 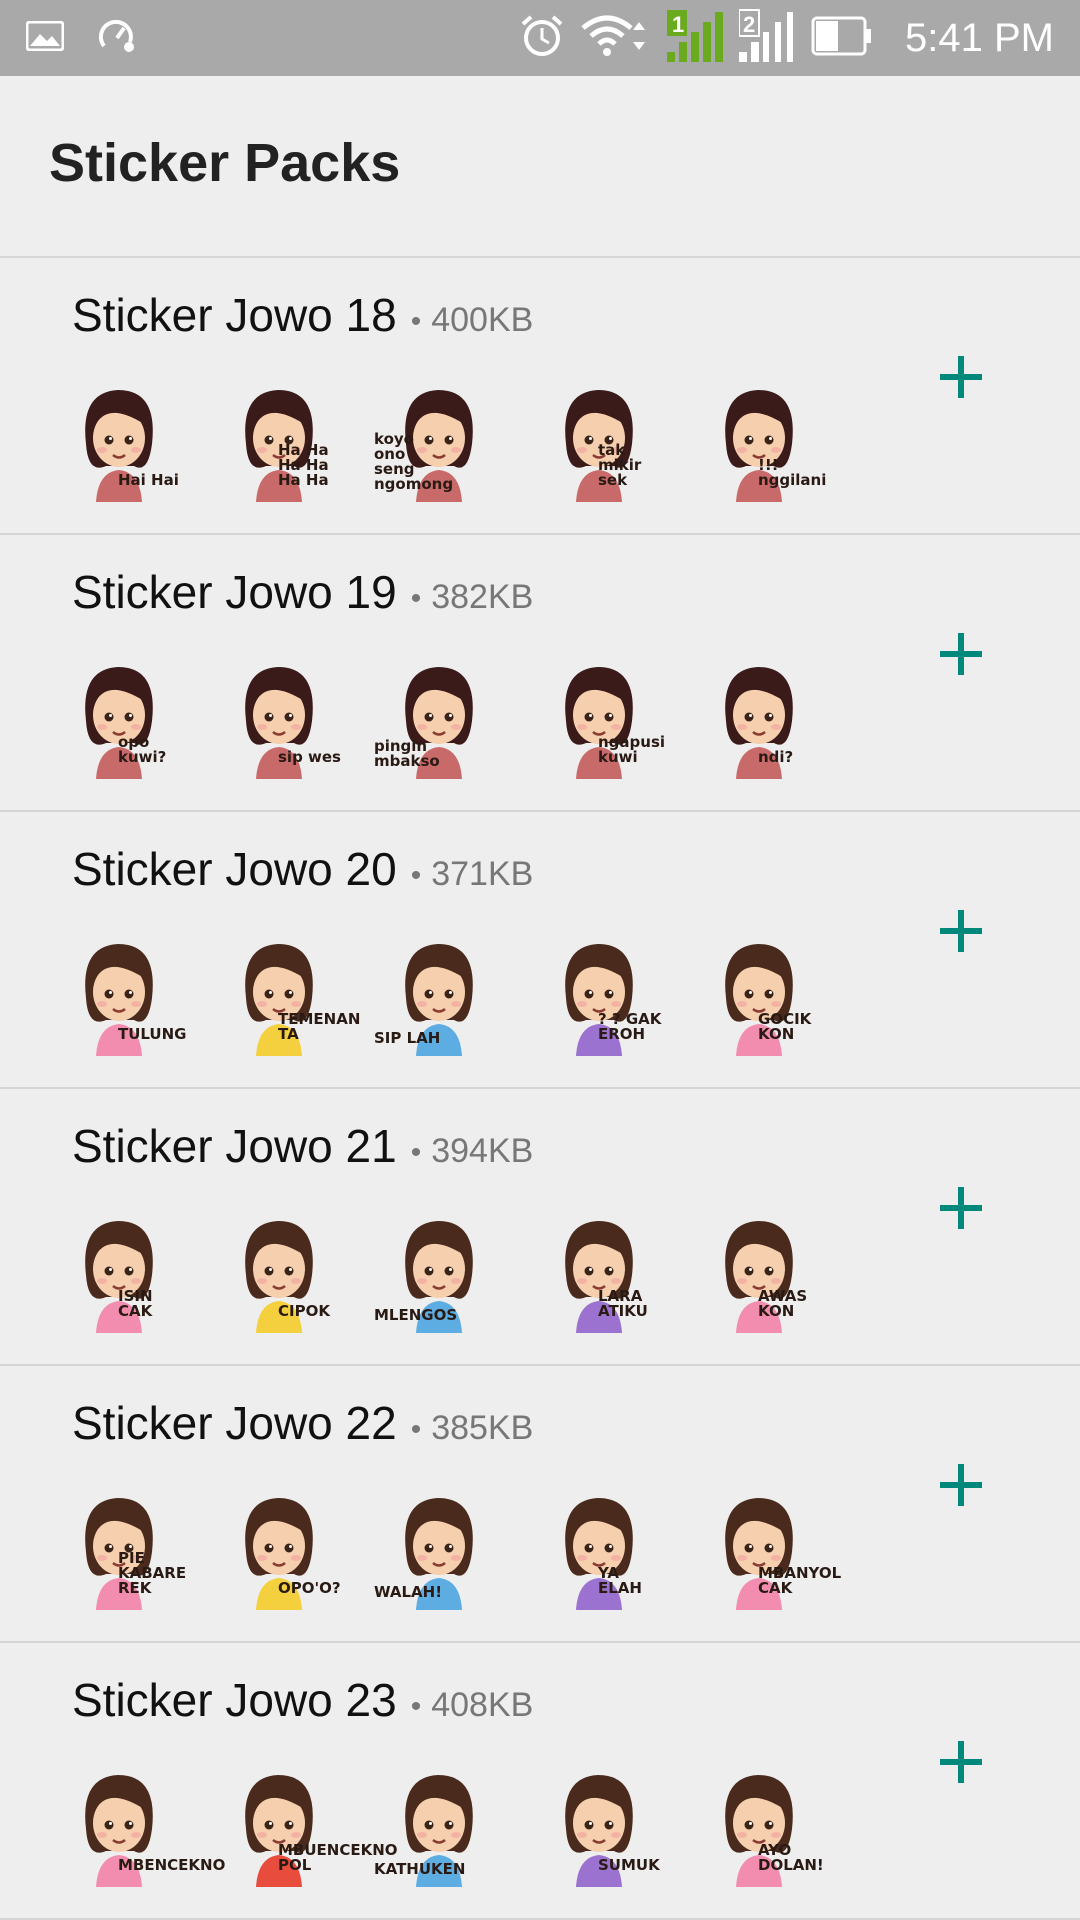 I want to click on sticker-caption: SUMUK, so click(x=629, y=1865).